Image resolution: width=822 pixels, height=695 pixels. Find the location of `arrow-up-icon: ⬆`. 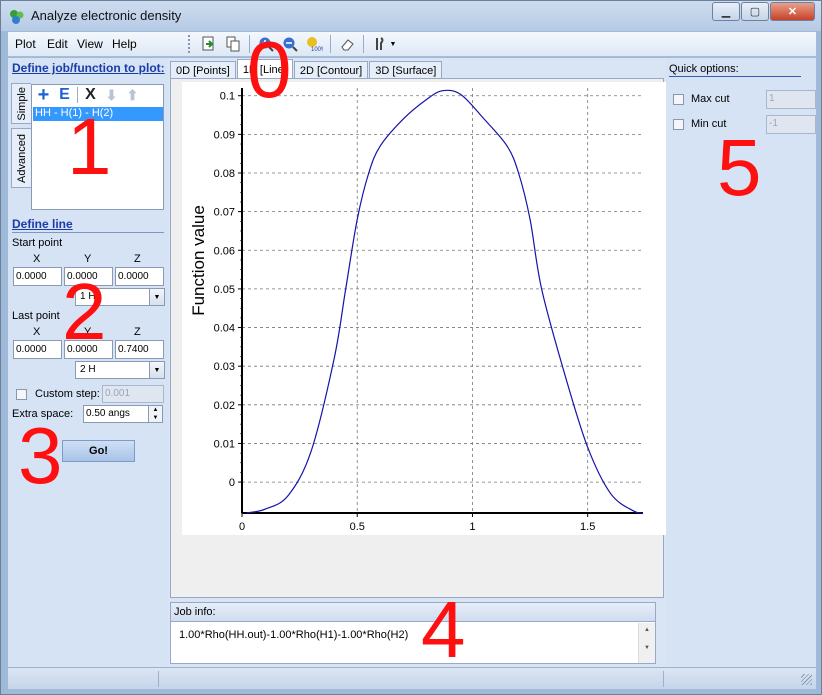

arrow-up-icon: ⬆ is located at coordinates (132, 94).